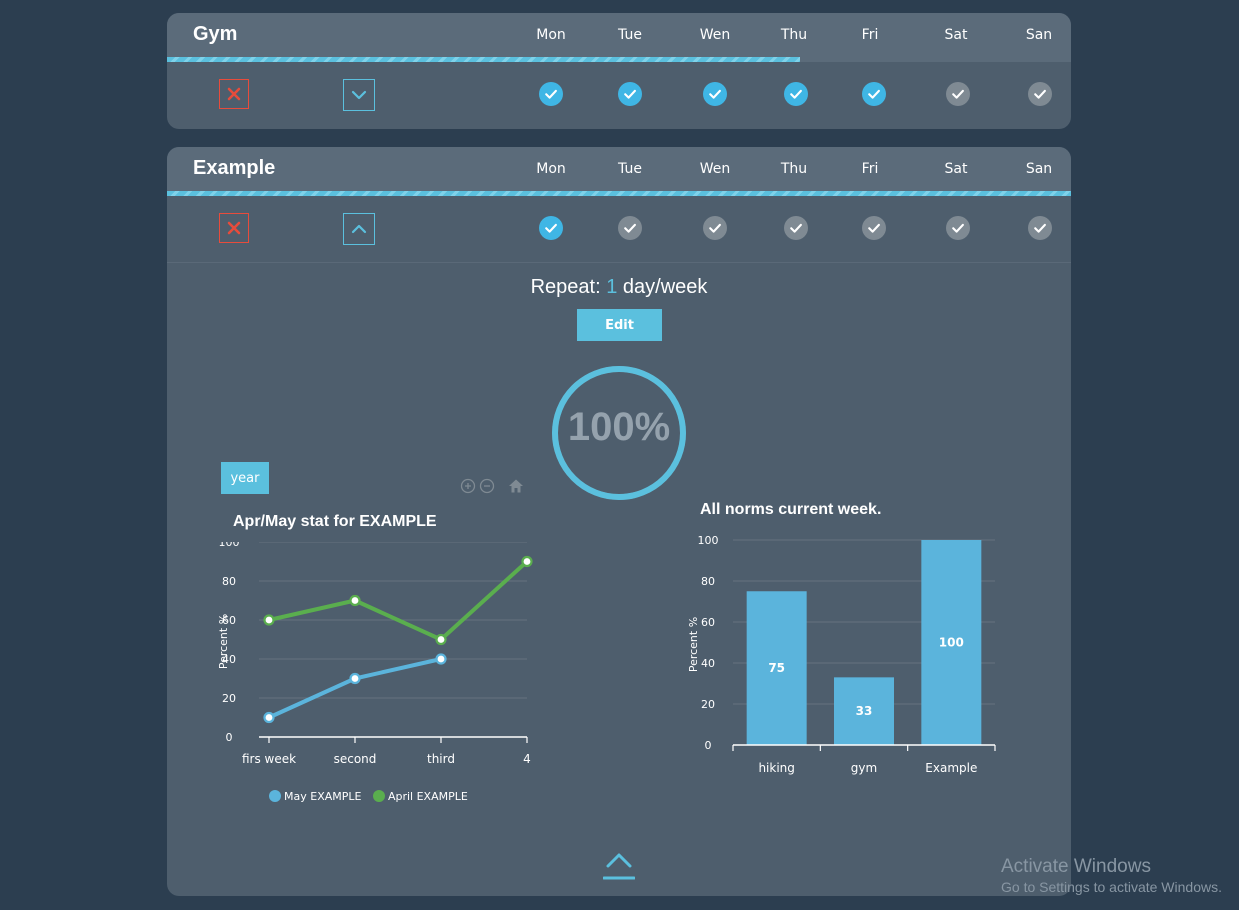  Describe the element at coordinates (355, 759) in the screenshot. I see `x-tick-label: second` at that location.